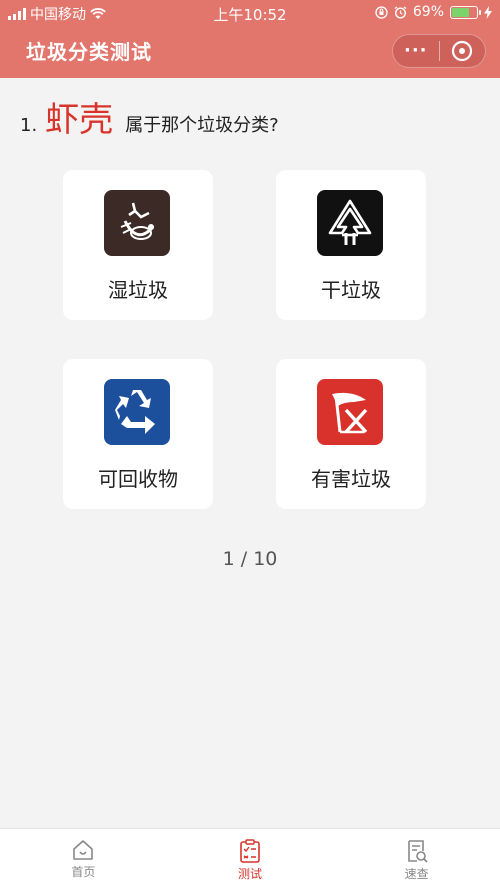  What do you see at coordinates (79, 120) in the screenshot?
I see `question-item: 虾壳` at bounding box center [79, 120].